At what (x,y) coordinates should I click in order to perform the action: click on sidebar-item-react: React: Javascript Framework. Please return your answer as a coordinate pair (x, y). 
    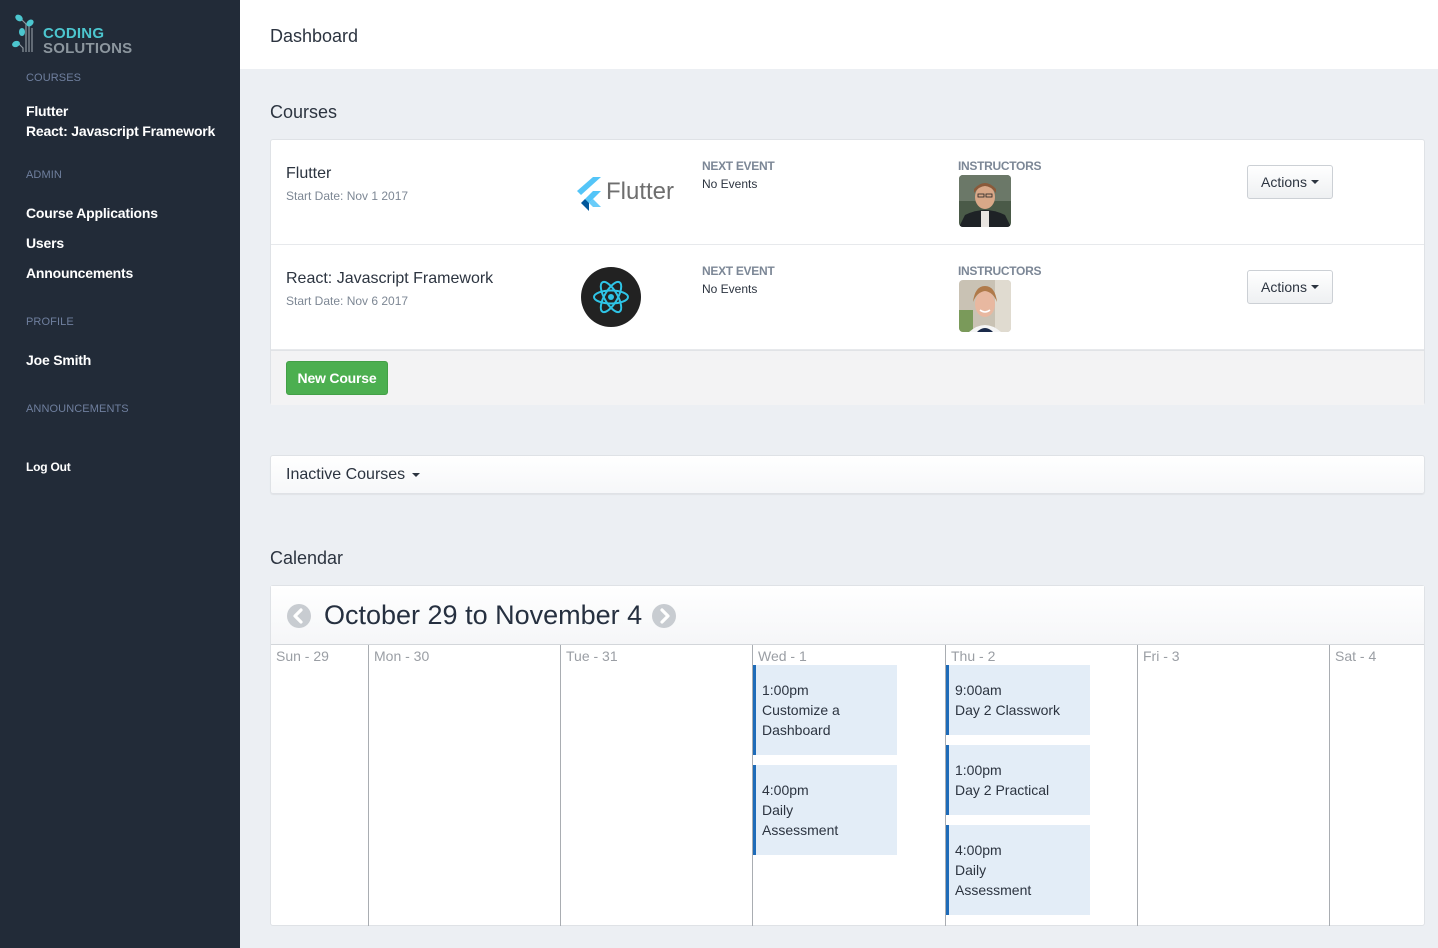
    Looking at the image, I should click on (120, 131).